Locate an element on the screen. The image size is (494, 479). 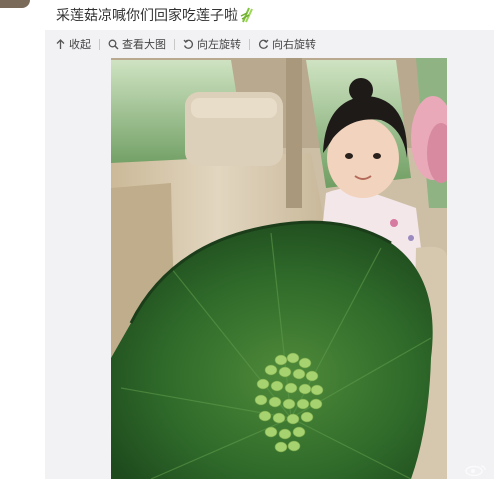
image-toolbar: 收起 查看大图 向左旋转 向右旋转 is located at coordinates (269, 44).